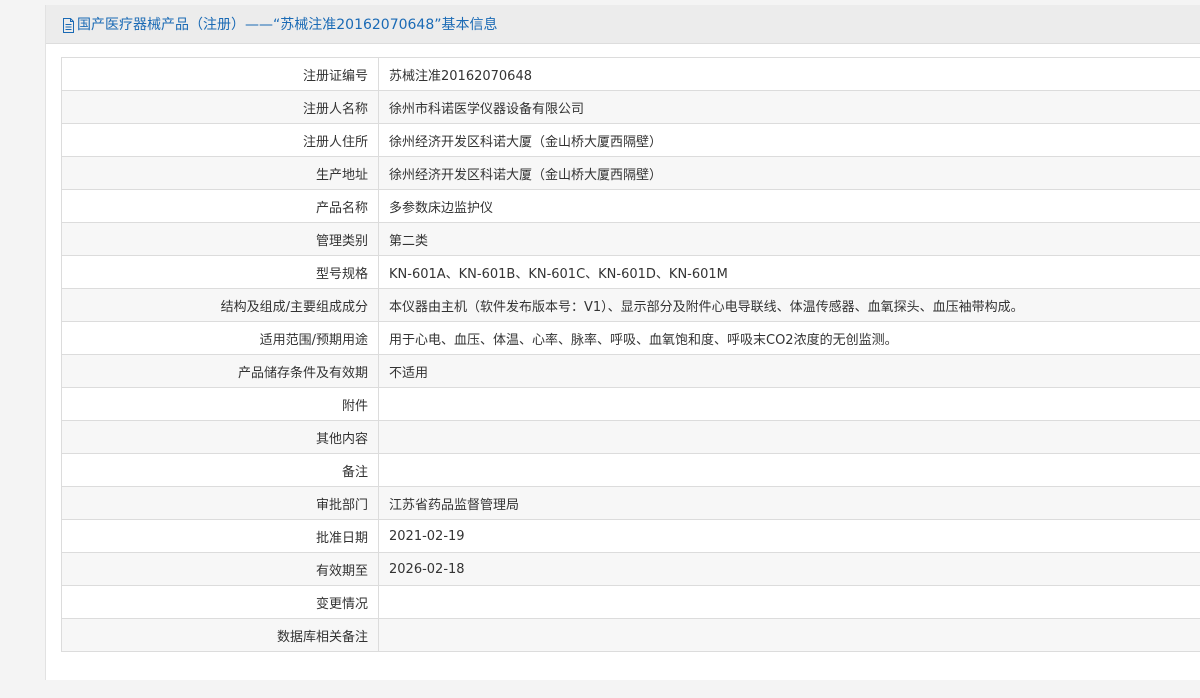 The width and height of the screenshot is (1200, 698). Describe the element at coordinates (789, 239) in the screenshot. I see `row-value: 第二类` at that location.